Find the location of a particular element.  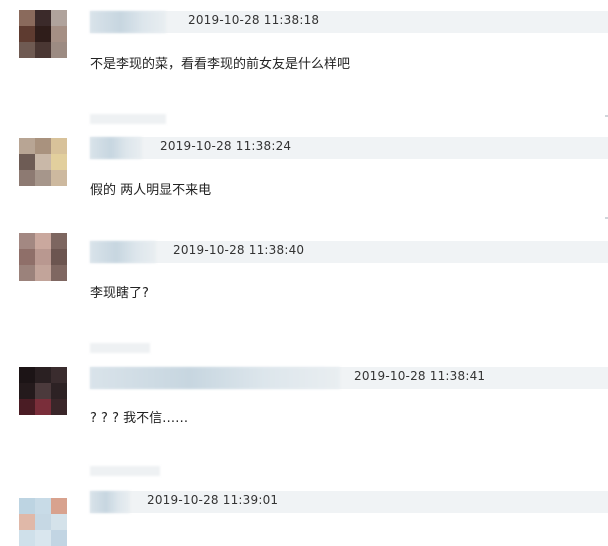

comment-meta-bar: 2019-10-28 11:38:41 is located at coordinates (349, 378).